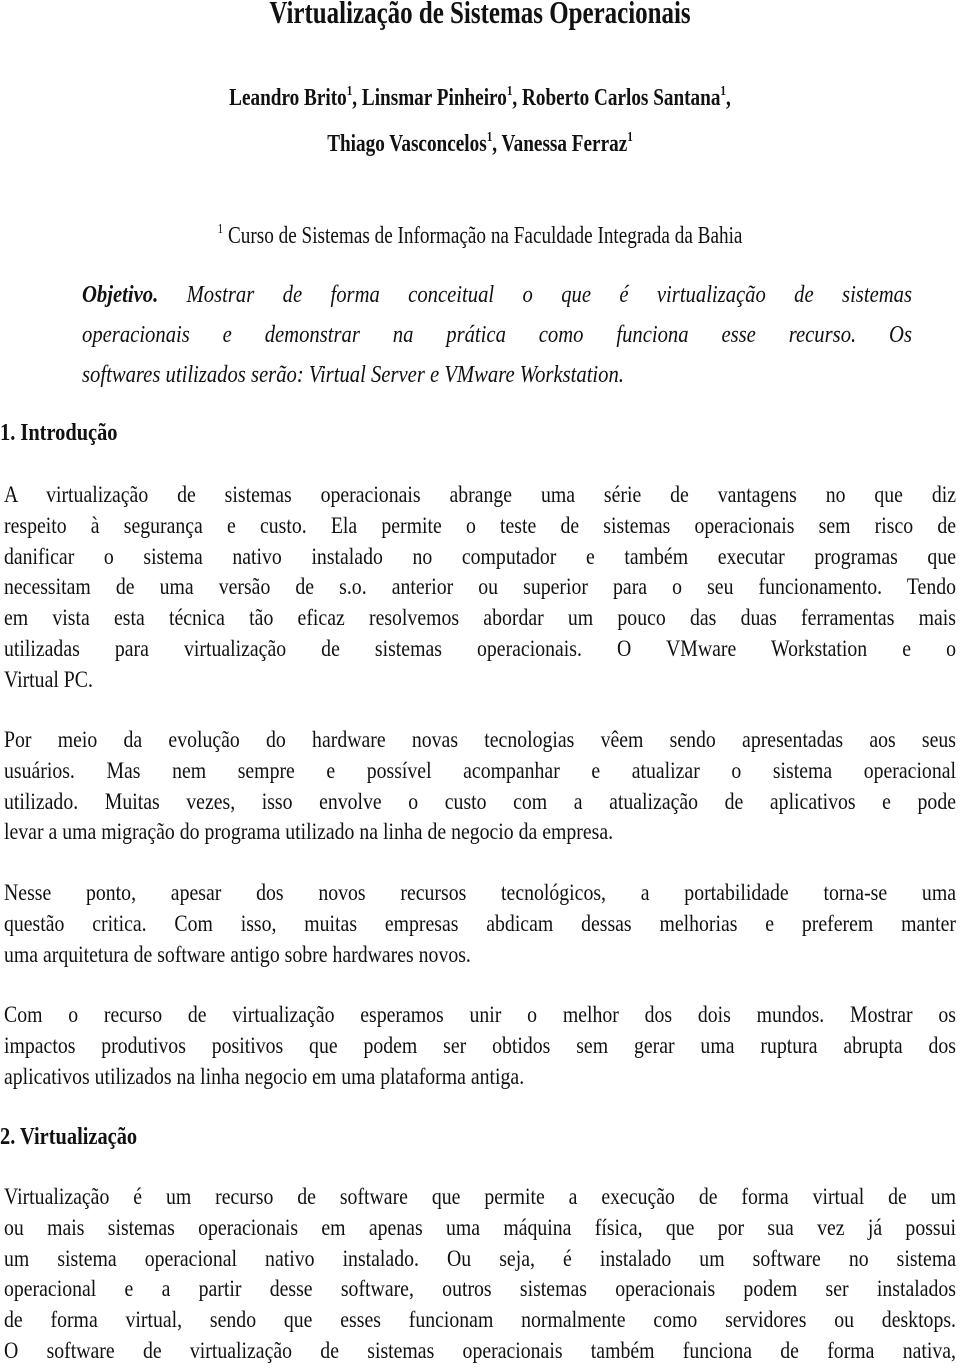 Image resolution: width=960 pixels, height=1370 pixels. What do you see at coordinates (69, 1137) in the screenshot?
I see `section-heading: 2. Virtualização` at bounding box center [69, 1137].